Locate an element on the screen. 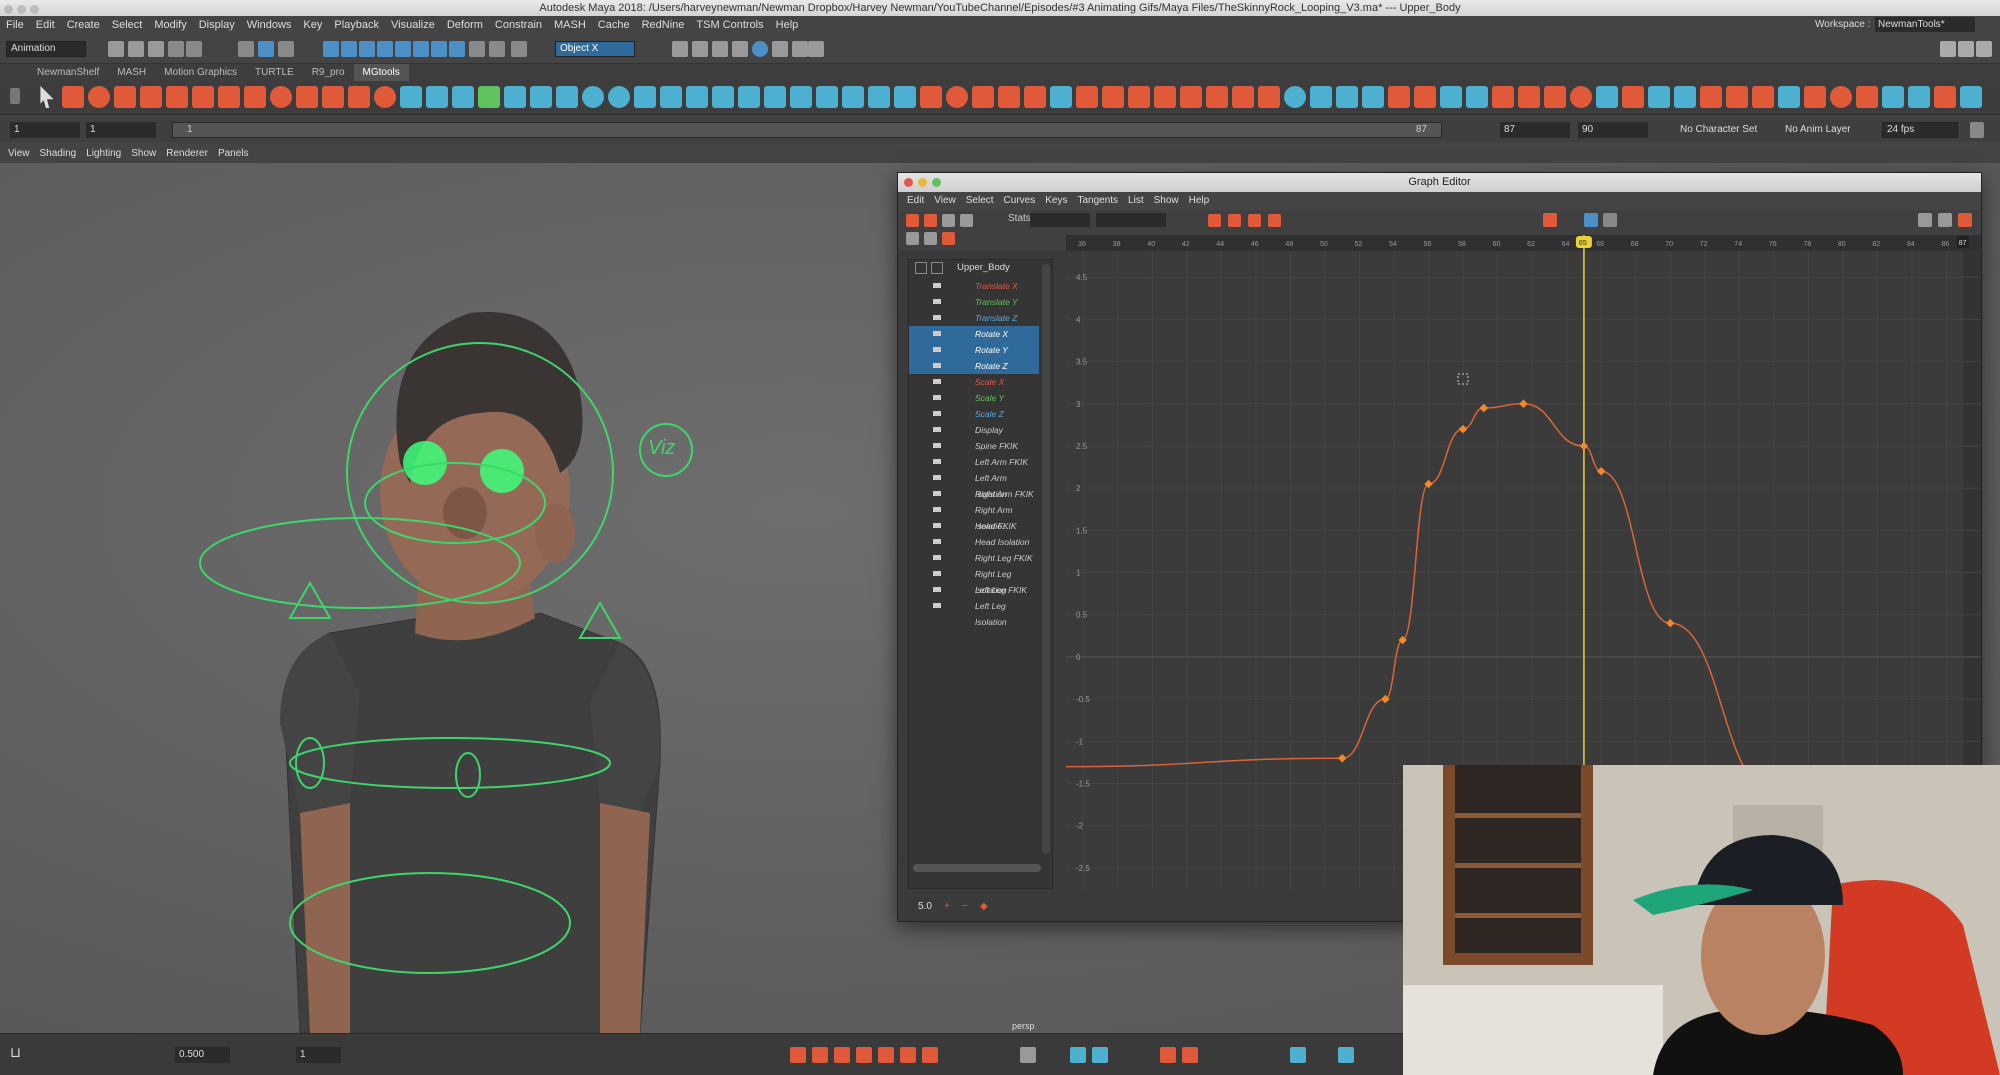 The image size is (2000, 1075). step-value-field: 0.500 is located at coordinates (202, 1055).